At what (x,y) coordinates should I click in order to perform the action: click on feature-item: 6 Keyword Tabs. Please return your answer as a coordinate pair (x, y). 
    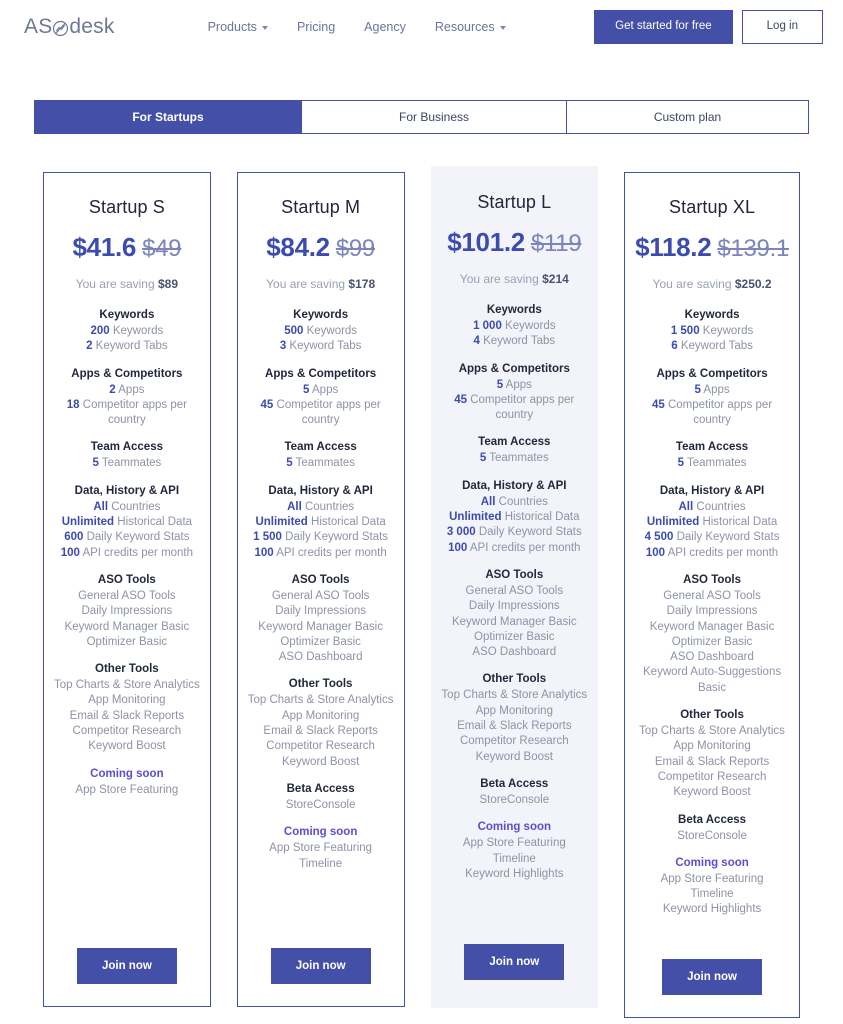
    Looking at the image, I should click on (712, 346).